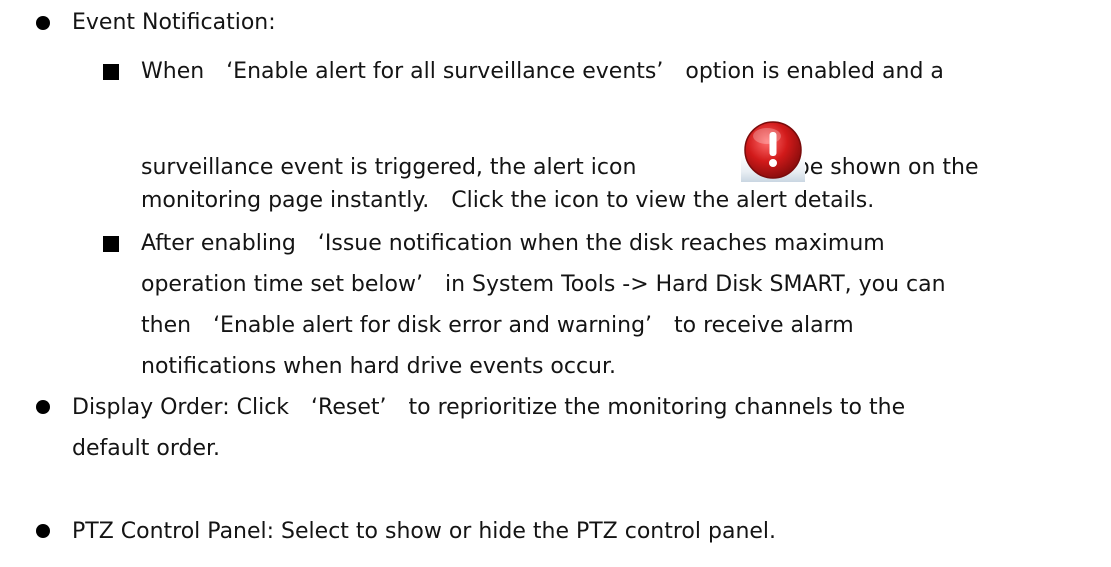 The height and width of the screenshot is (567, 1111). What do you see at coordinates (146, 448) in the screenshot?
I see `display-order-line-2: default order.` at bounding box center [146, 448].